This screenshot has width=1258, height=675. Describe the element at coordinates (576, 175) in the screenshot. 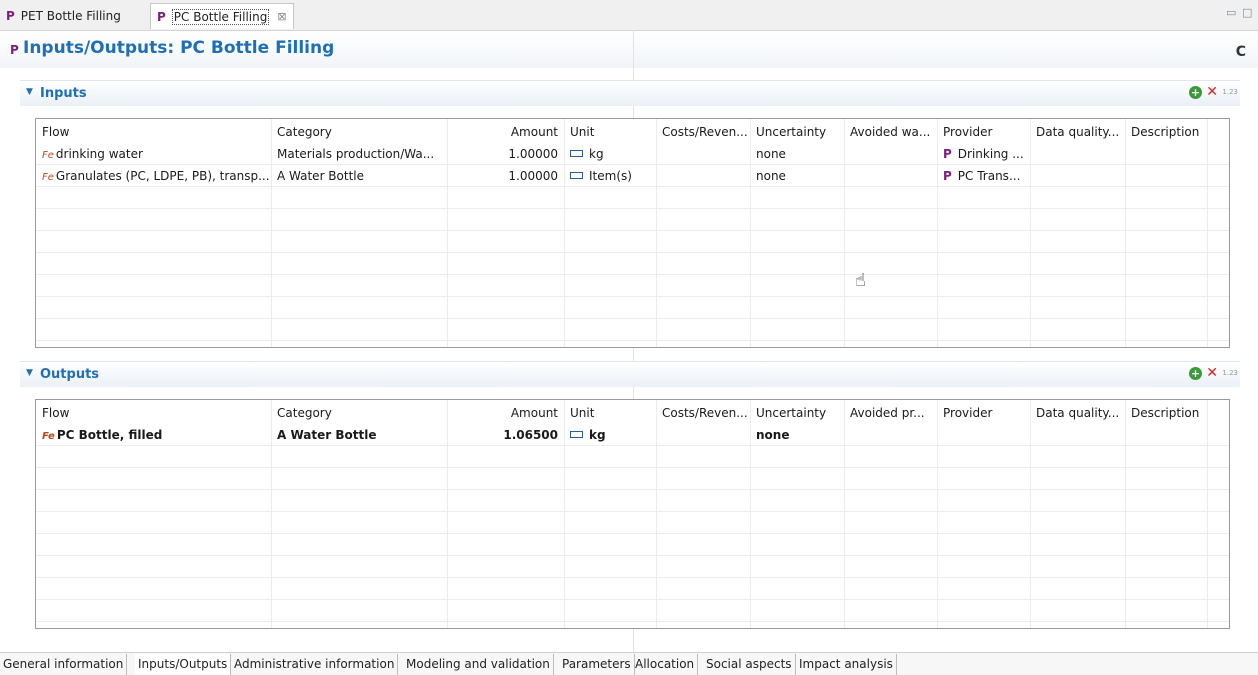

I see `unit-icon` at that location.